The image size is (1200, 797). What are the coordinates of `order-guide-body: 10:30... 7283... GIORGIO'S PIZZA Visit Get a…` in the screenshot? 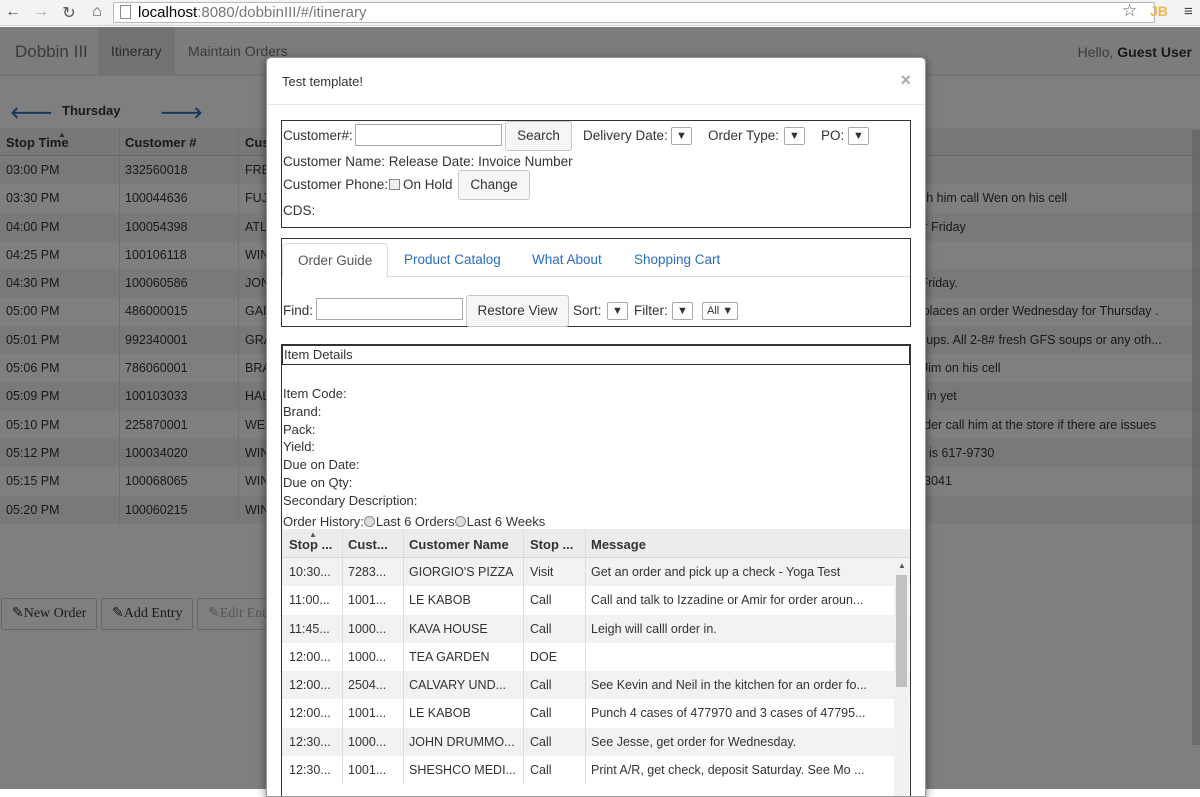 It's located at (596, 671).